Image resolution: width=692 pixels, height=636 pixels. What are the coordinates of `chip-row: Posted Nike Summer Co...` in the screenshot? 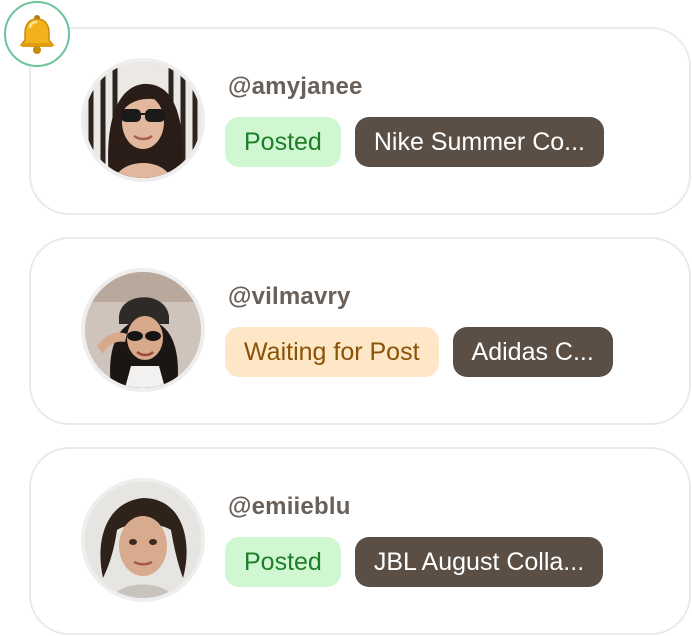 It's located at (415, 142).